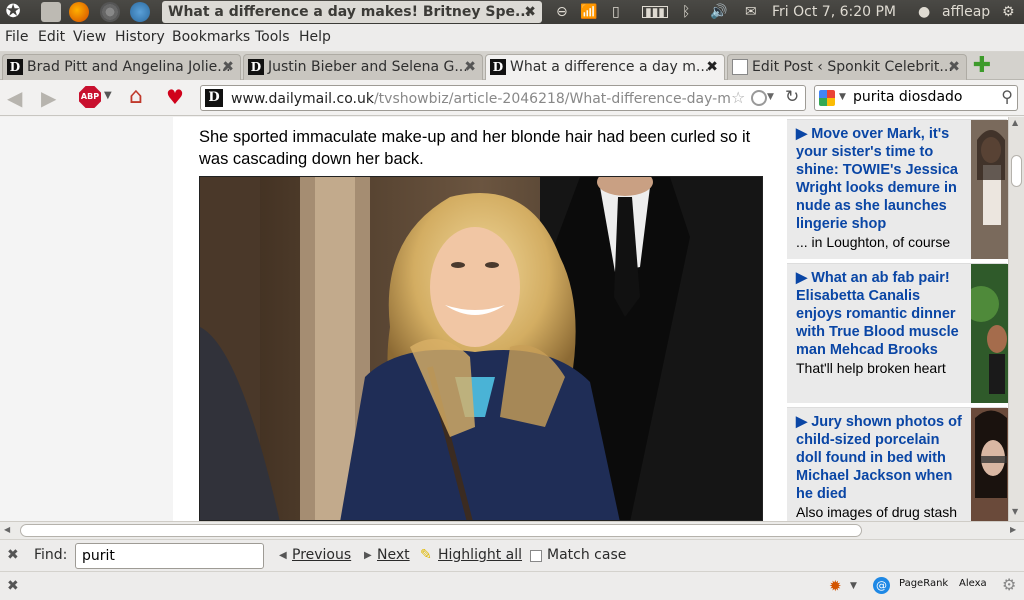 The width and height of the screenshot is (1024, 600). What do you see at coordinates (738, 97) in the screenshot?
I see `bookmark-star-icon: ☆` at bounding box center [738, 97].